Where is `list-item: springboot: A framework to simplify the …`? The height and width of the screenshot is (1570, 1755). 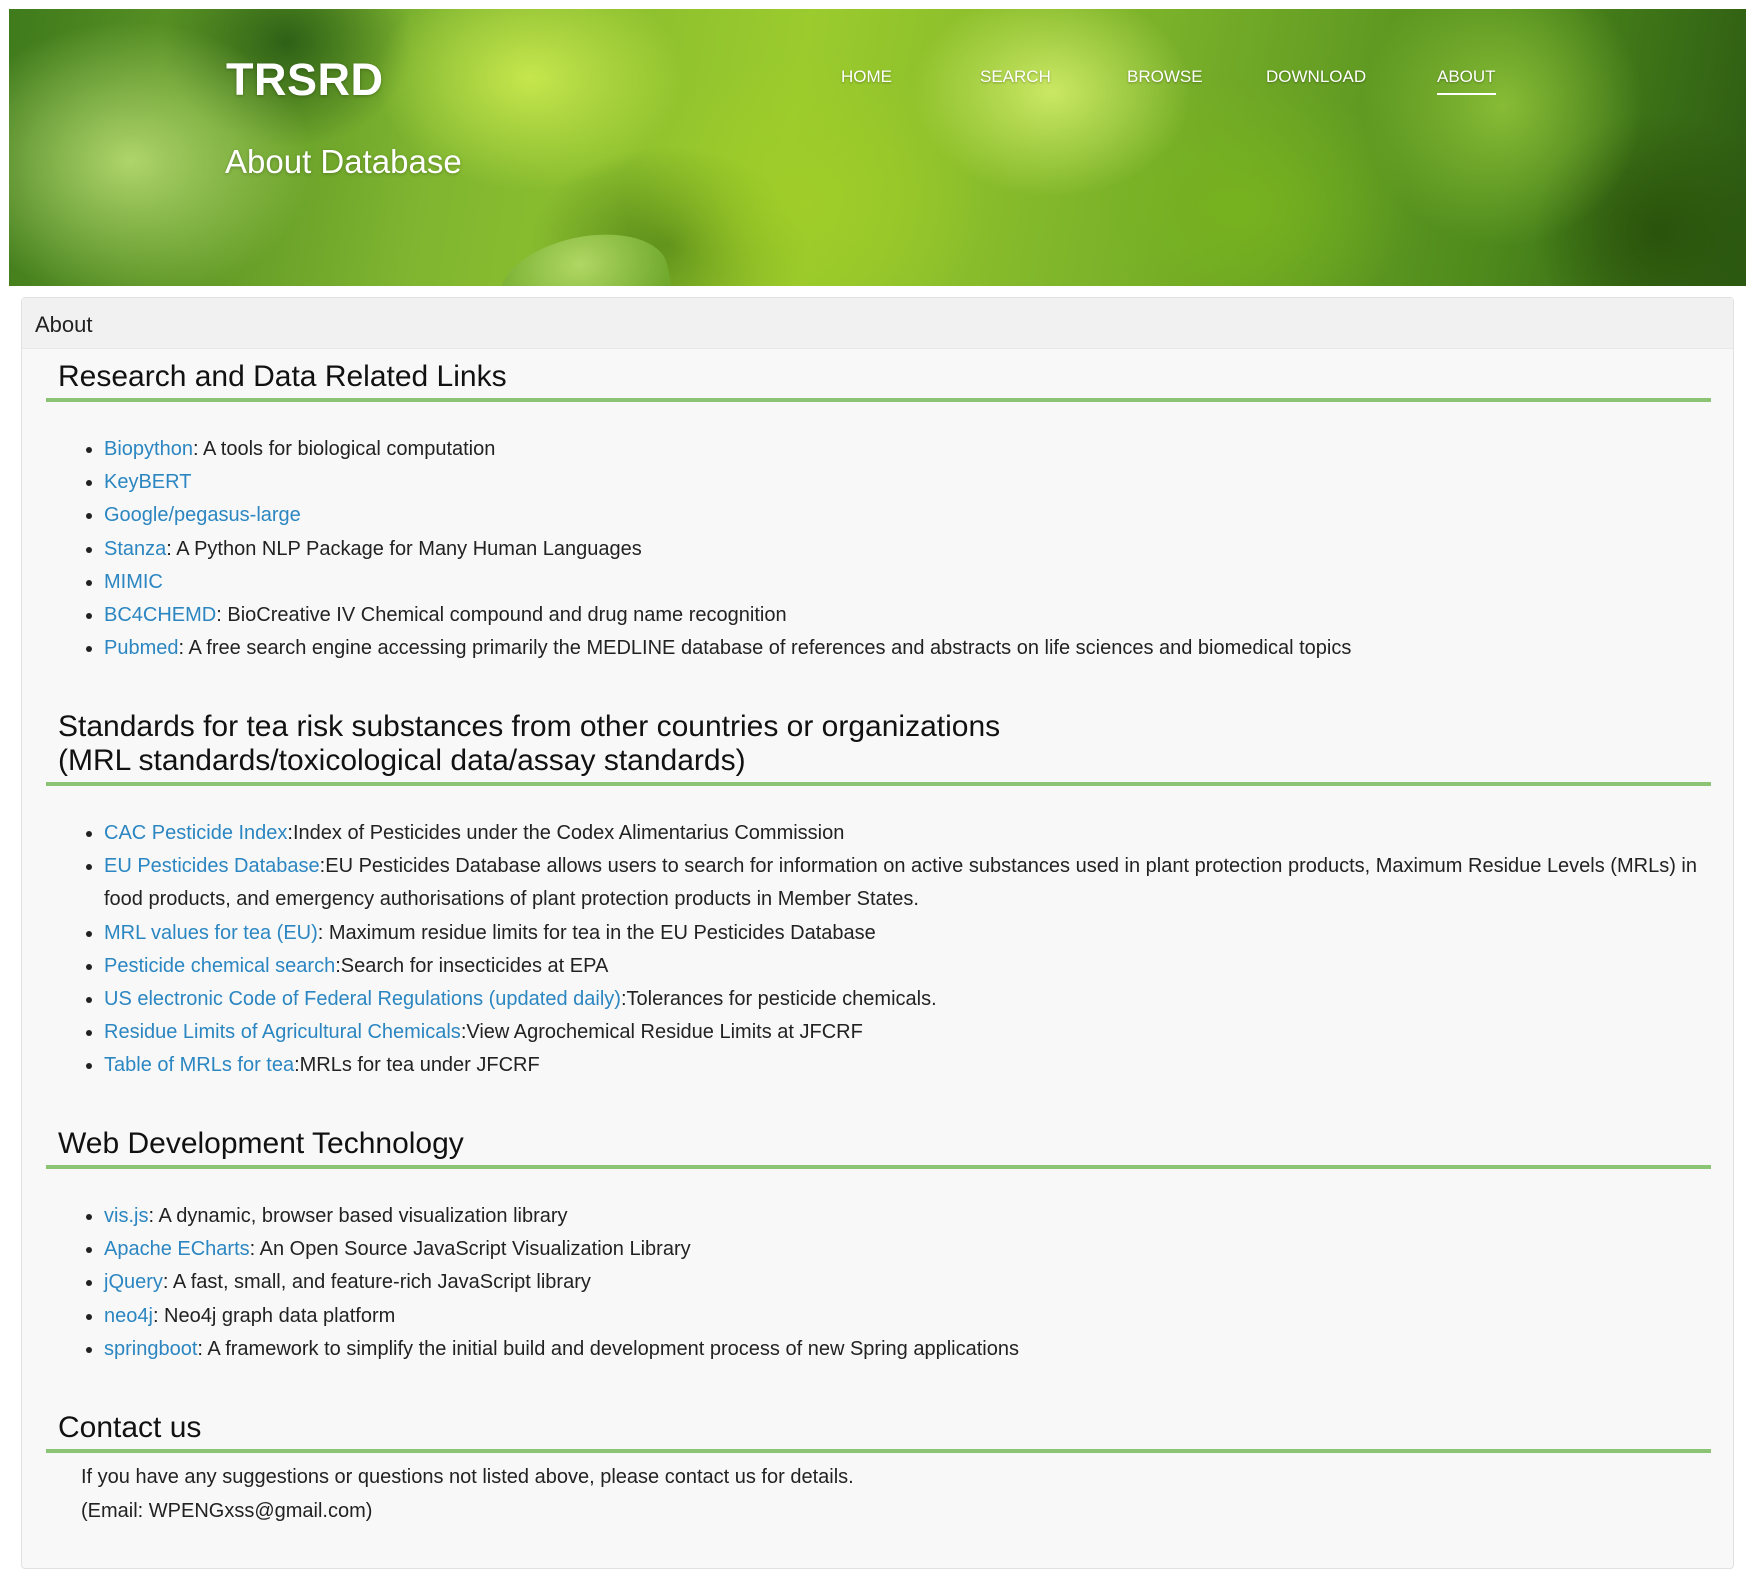
list-item: springboot: A framework to simplify the … is located at coordinates (907, 1349).